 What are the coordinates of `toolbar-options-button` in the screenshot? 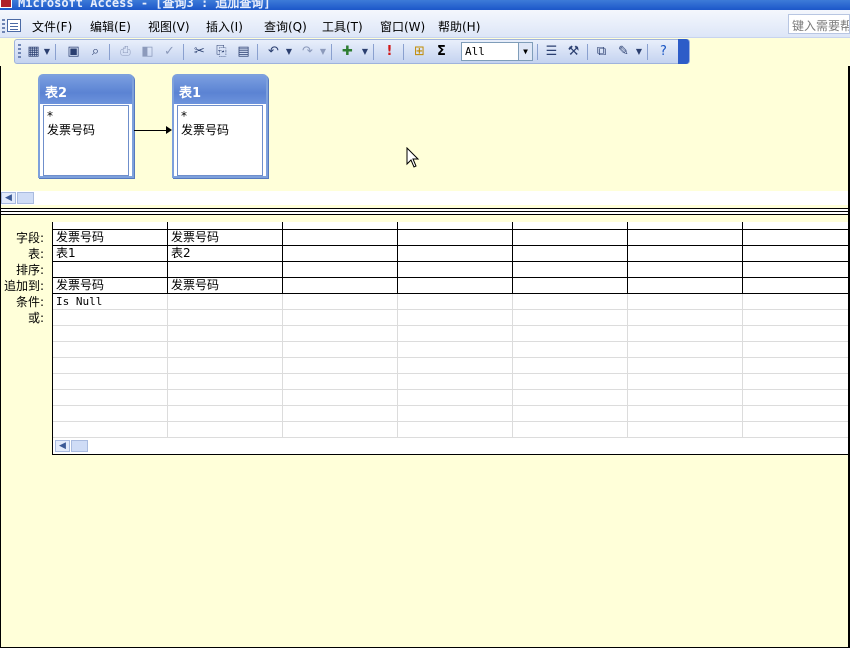 It's located at (683, 51).